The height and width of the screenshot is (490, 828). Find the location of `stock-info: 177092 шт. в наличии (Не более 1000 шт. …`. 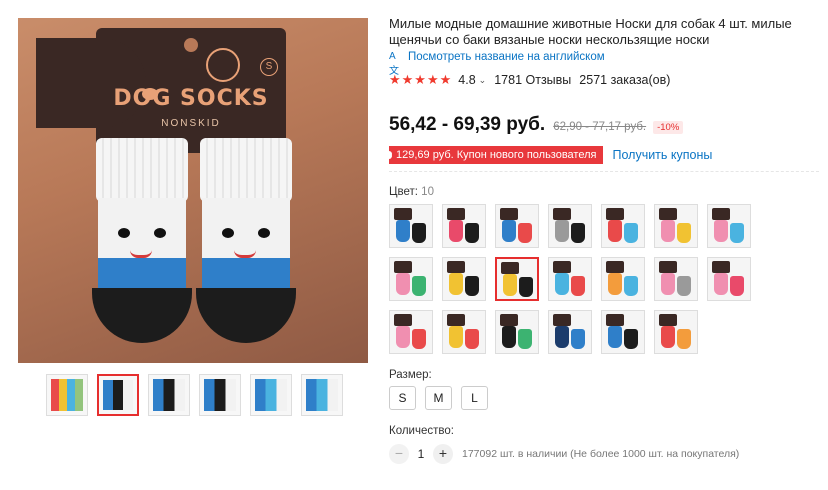

stock-info: 177092 шт. в наличии (Не более 1000 шт. … is located at coordinates (601, 454).